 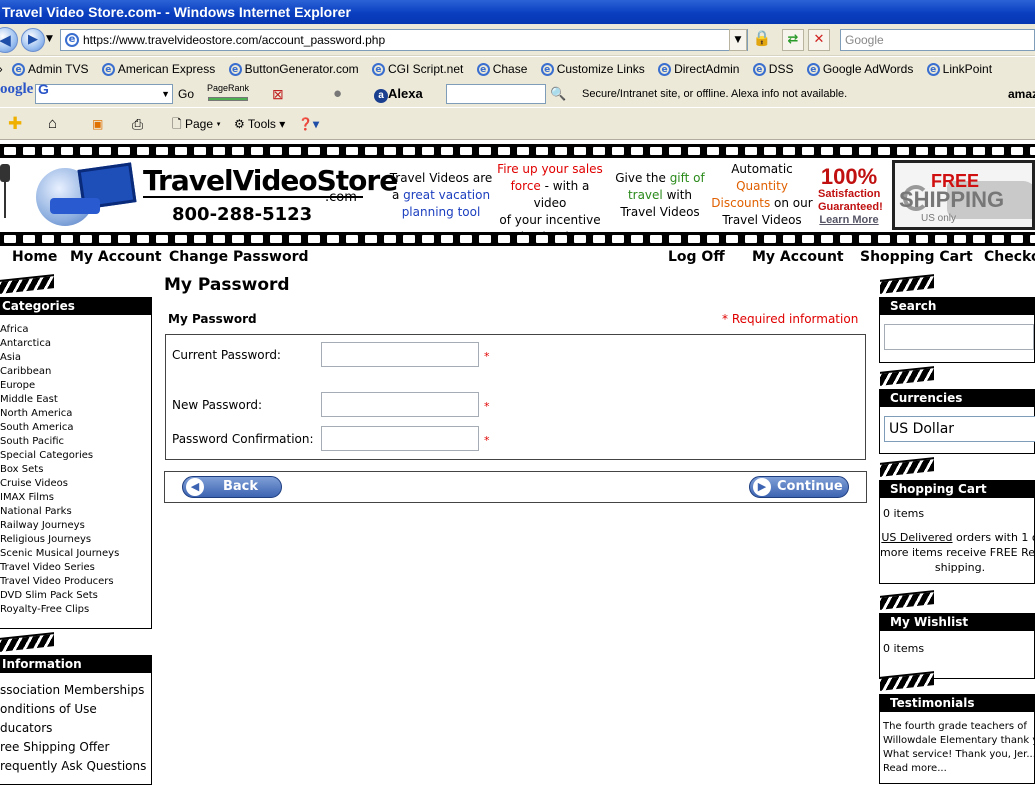 What do you see at coordinates (959, 69) in the screenshot?
I see `link-item: e LinkPoint` at bounding box center [959, 69].